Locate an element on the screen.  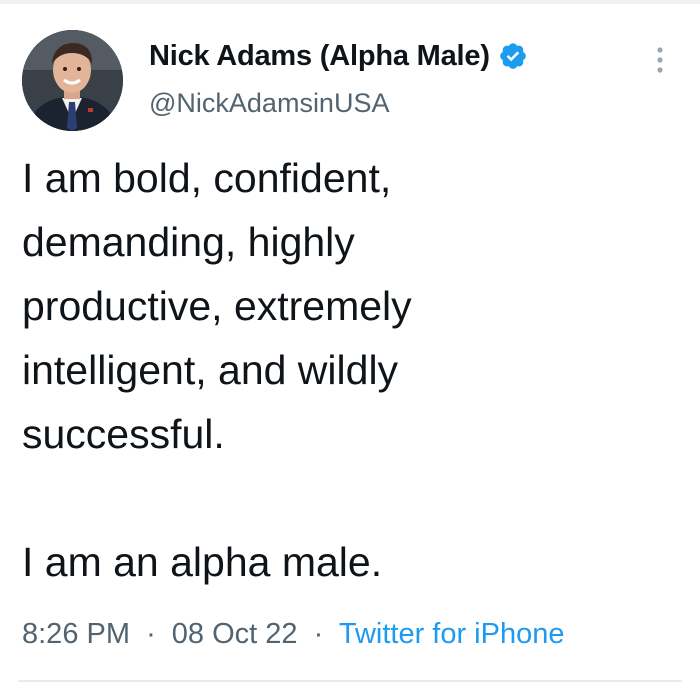
tweet-line: I am bold, confident, is located at coordinates (207, 178).